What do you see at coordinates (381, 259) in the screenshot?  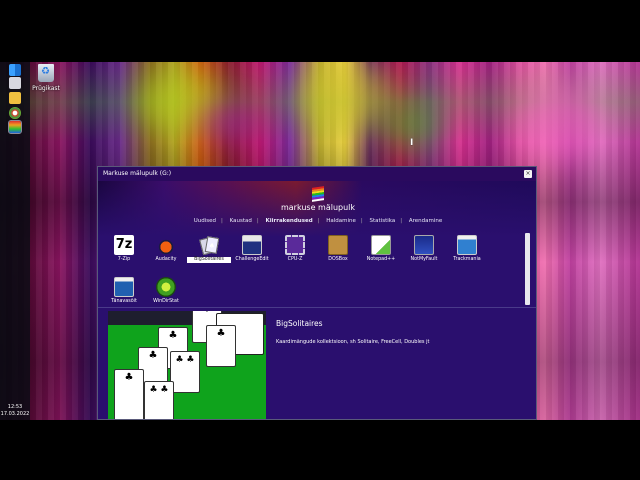 I see `app-label: Notepad++` at bounding box center [381, 259].